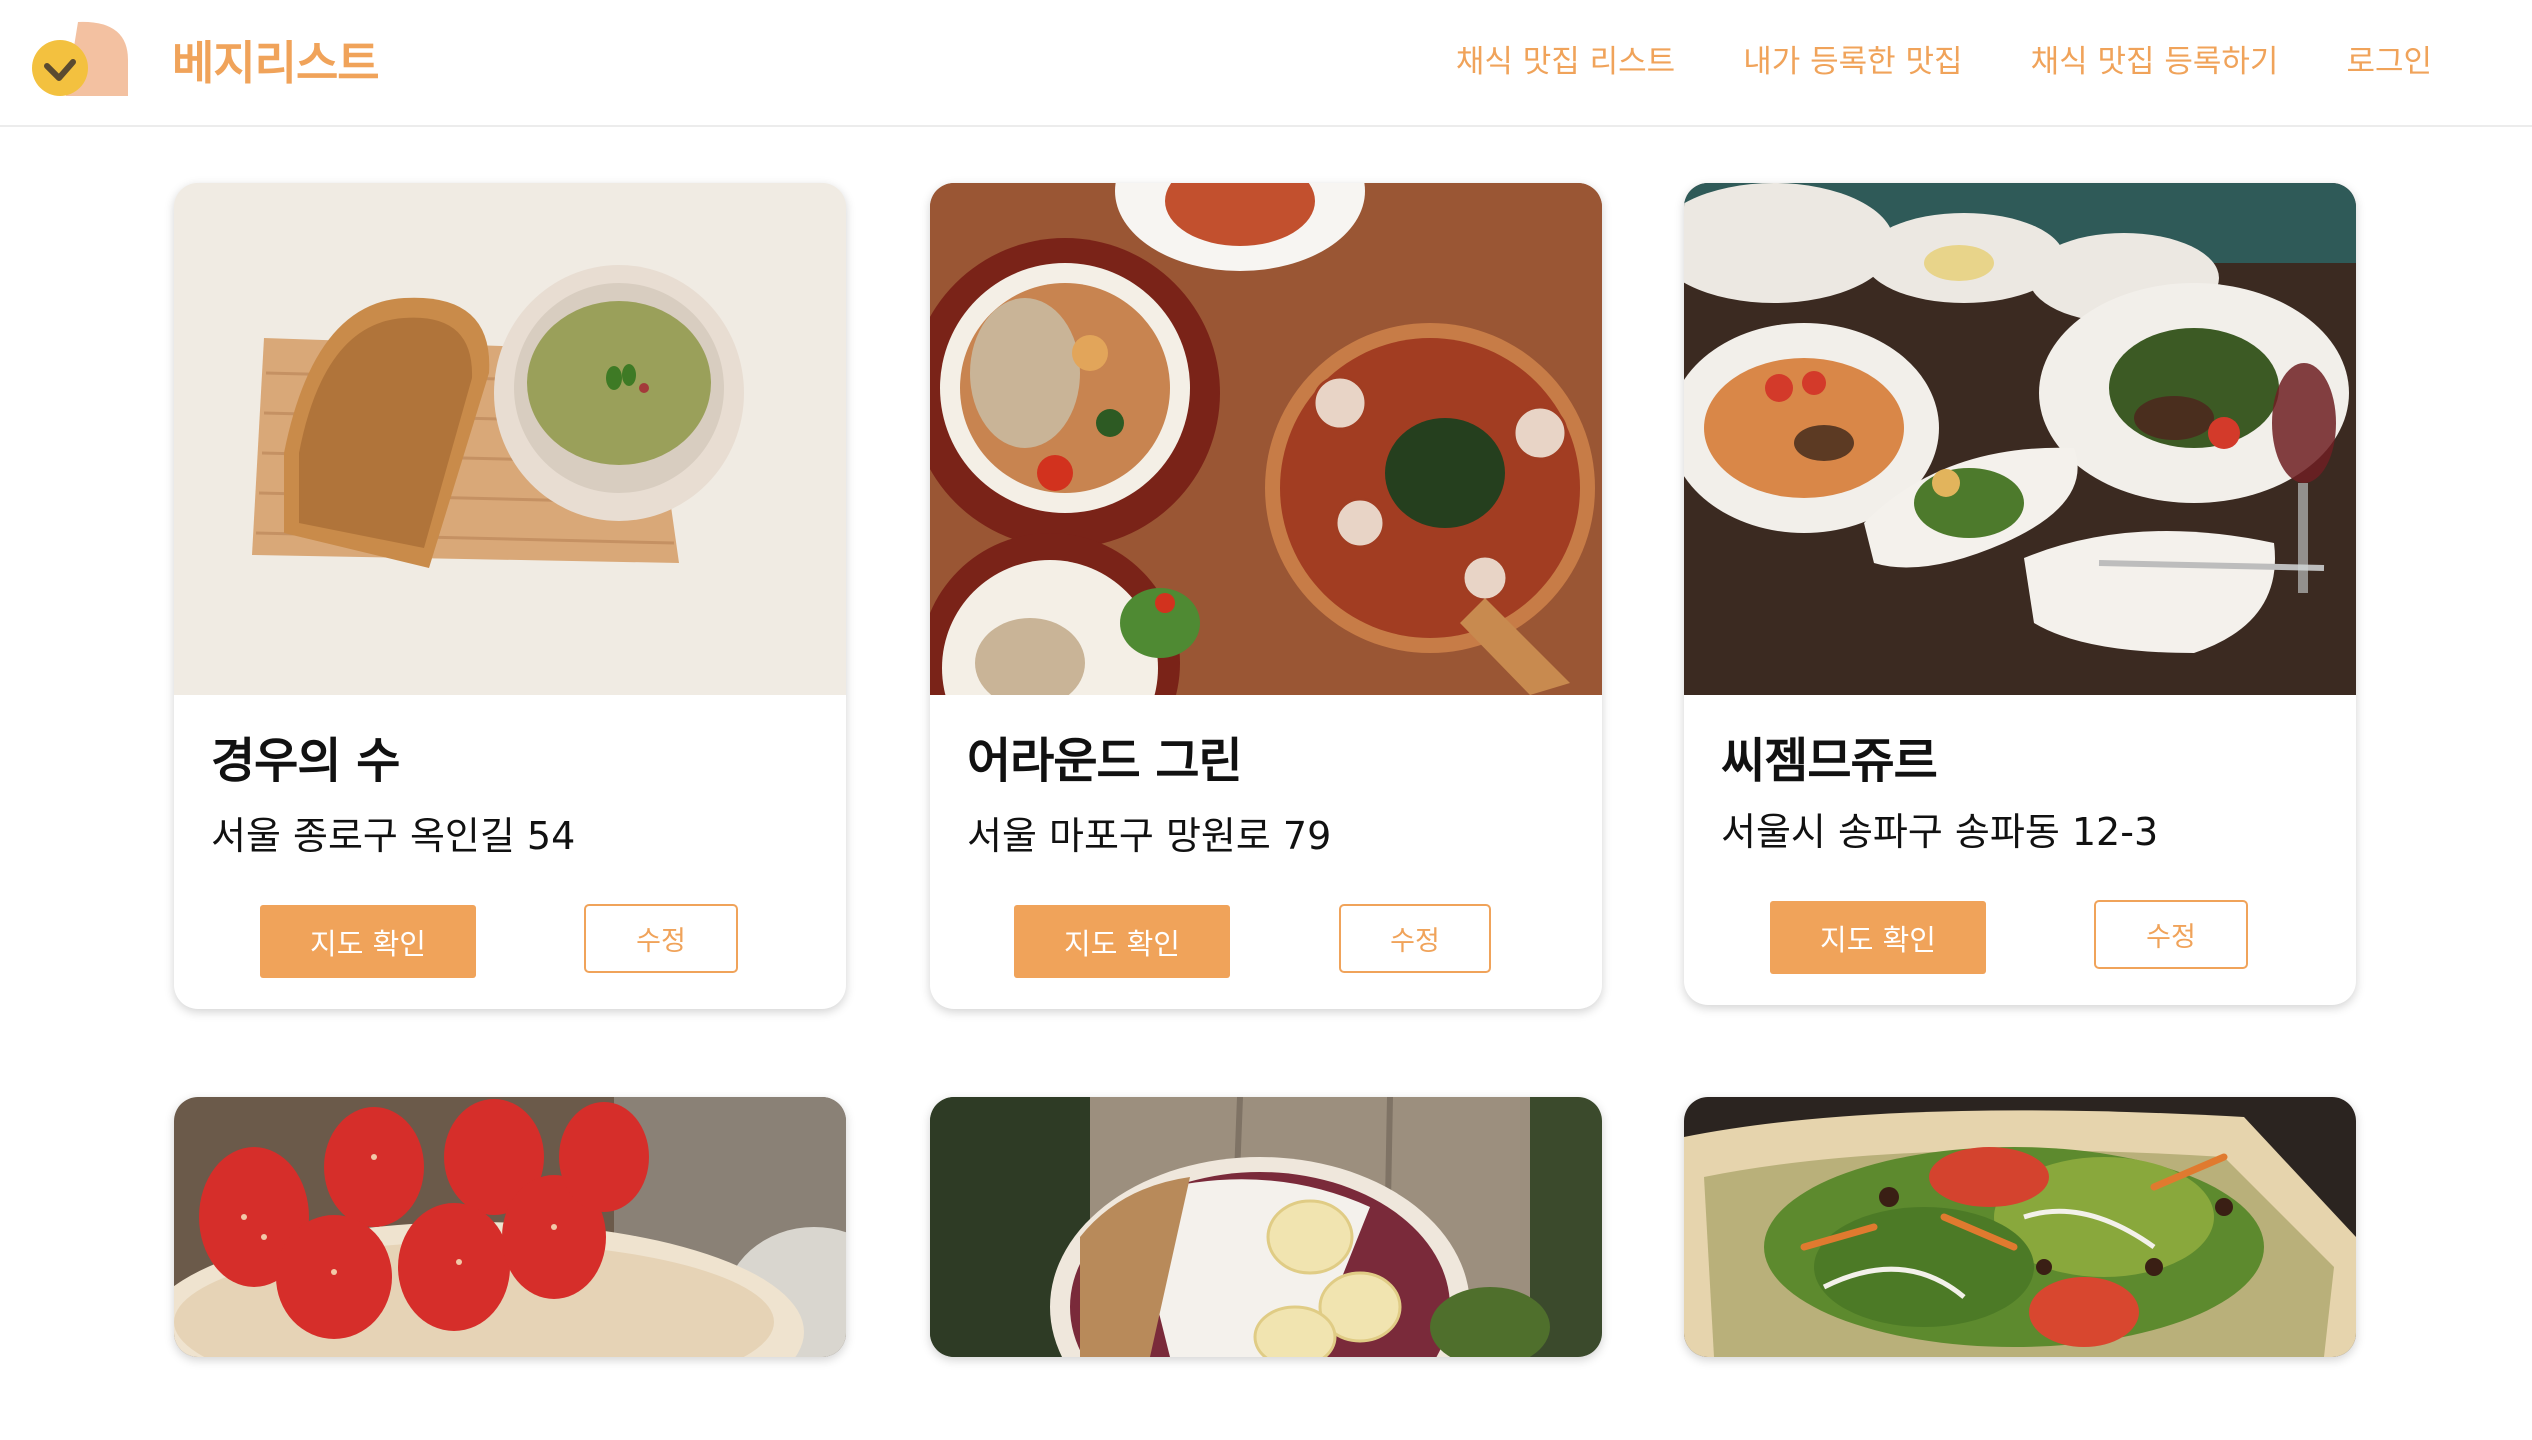 Image resolution: width=2532 pixels, height=1440 pixels. I want to click on strawberry-cake-photo, so click(510, 1227).